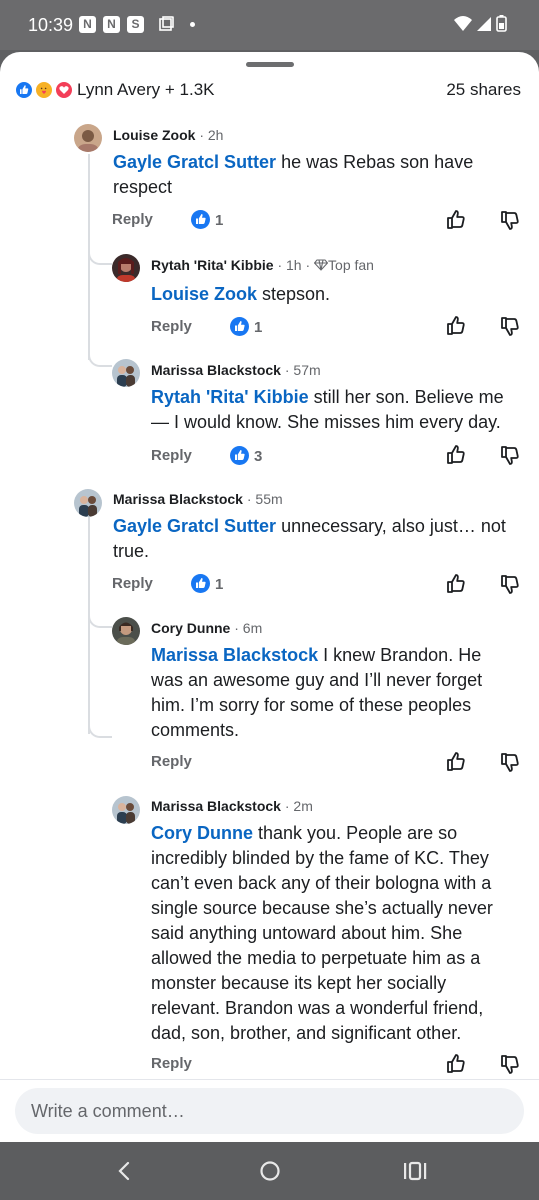  What do you see at coordinates (510, 1064) in the screenshot?
I see `thumbs-down-icon` at bounding box center [510, 1064].